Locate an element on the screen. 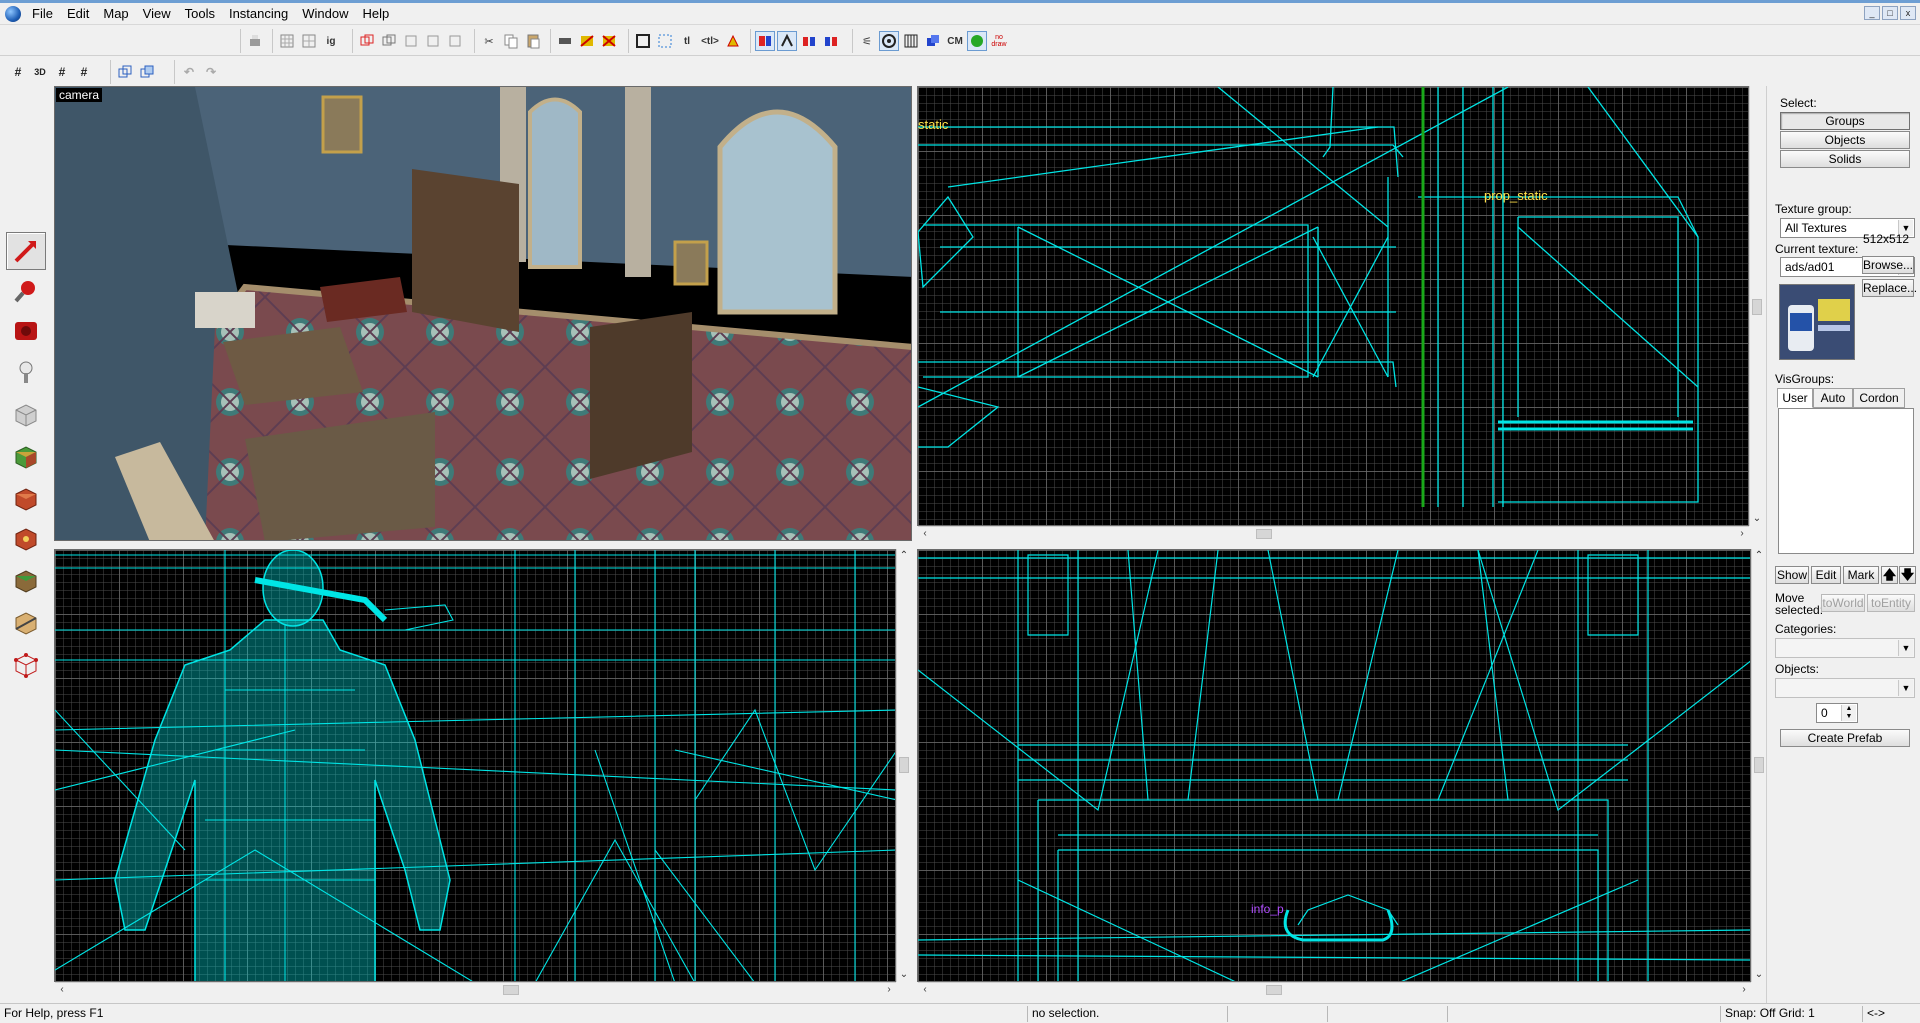 The height and width of the screenshot is (1023, 1920). clipping-tool-button is located at coordinates (26, 623).